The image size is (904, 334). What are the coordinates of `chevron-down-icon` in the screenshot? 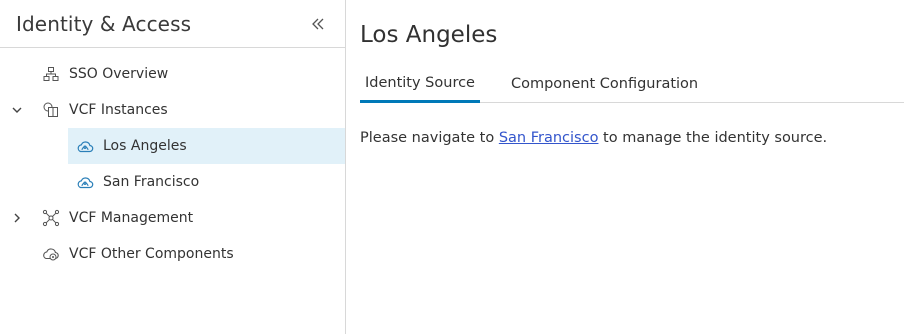 It's located at (17, 110).